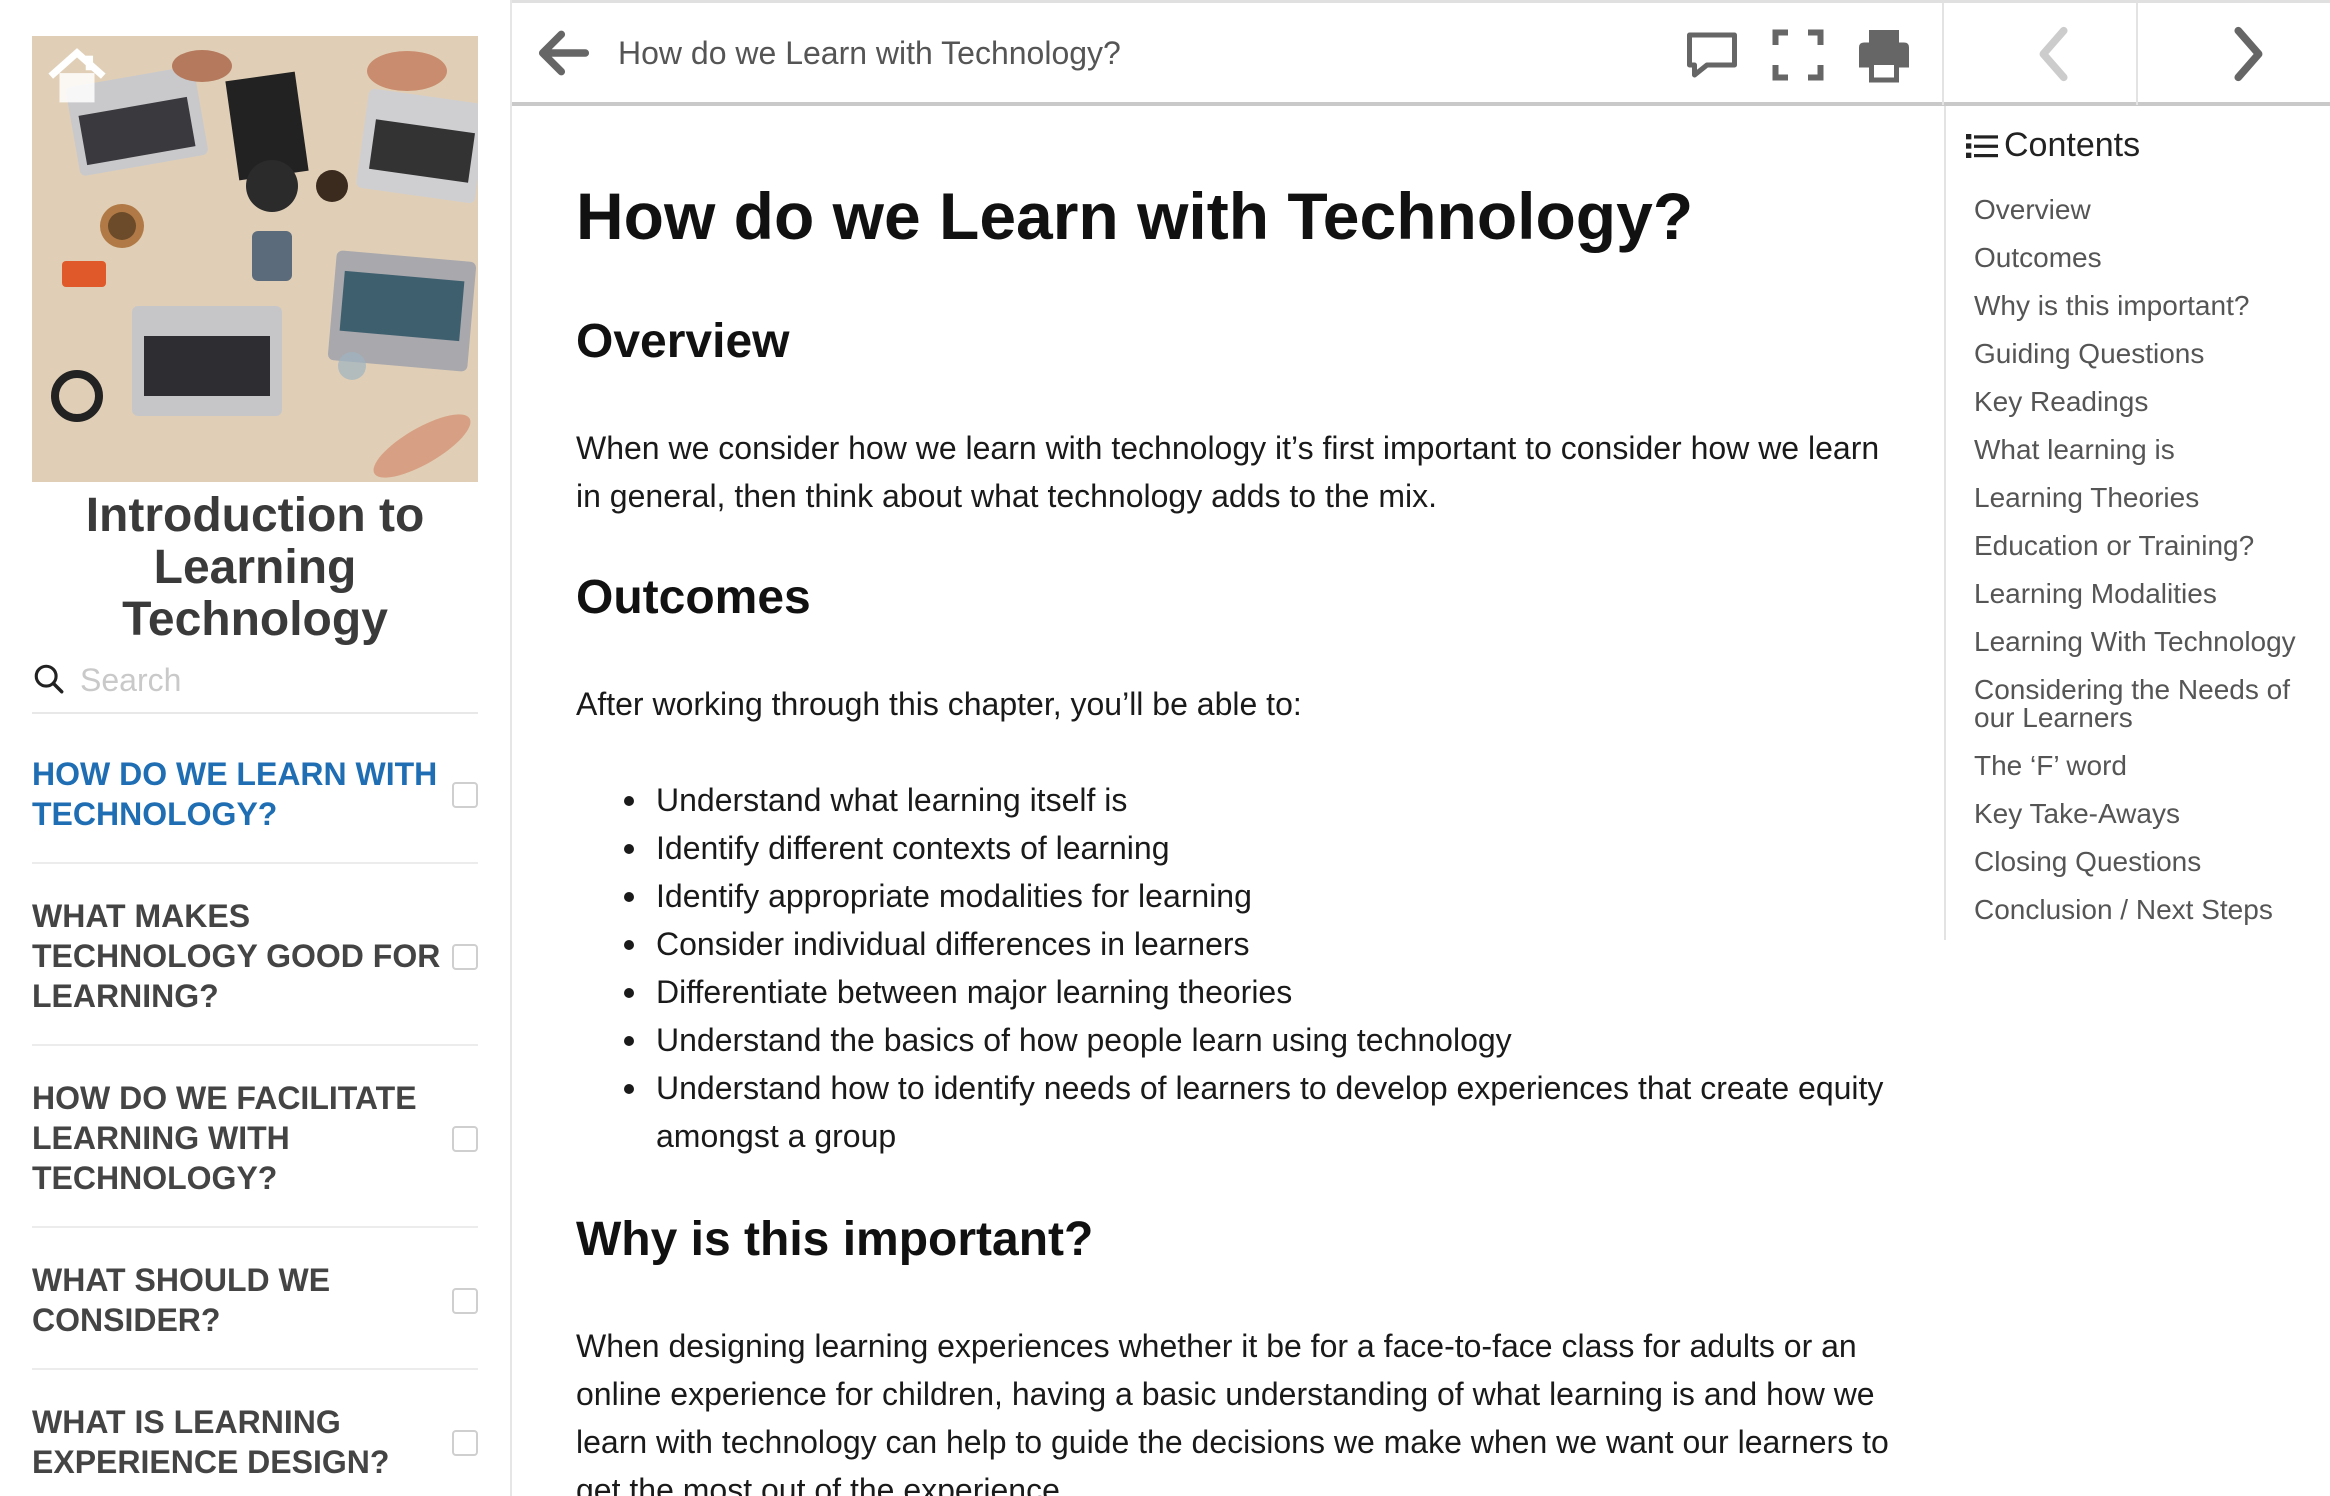 Image resolution: width=2330 pixels, height=1496 pixels. Describe the element at coordinates (683, 341) in the screenshot. I see `section-heading-overview: Overview` at that location.